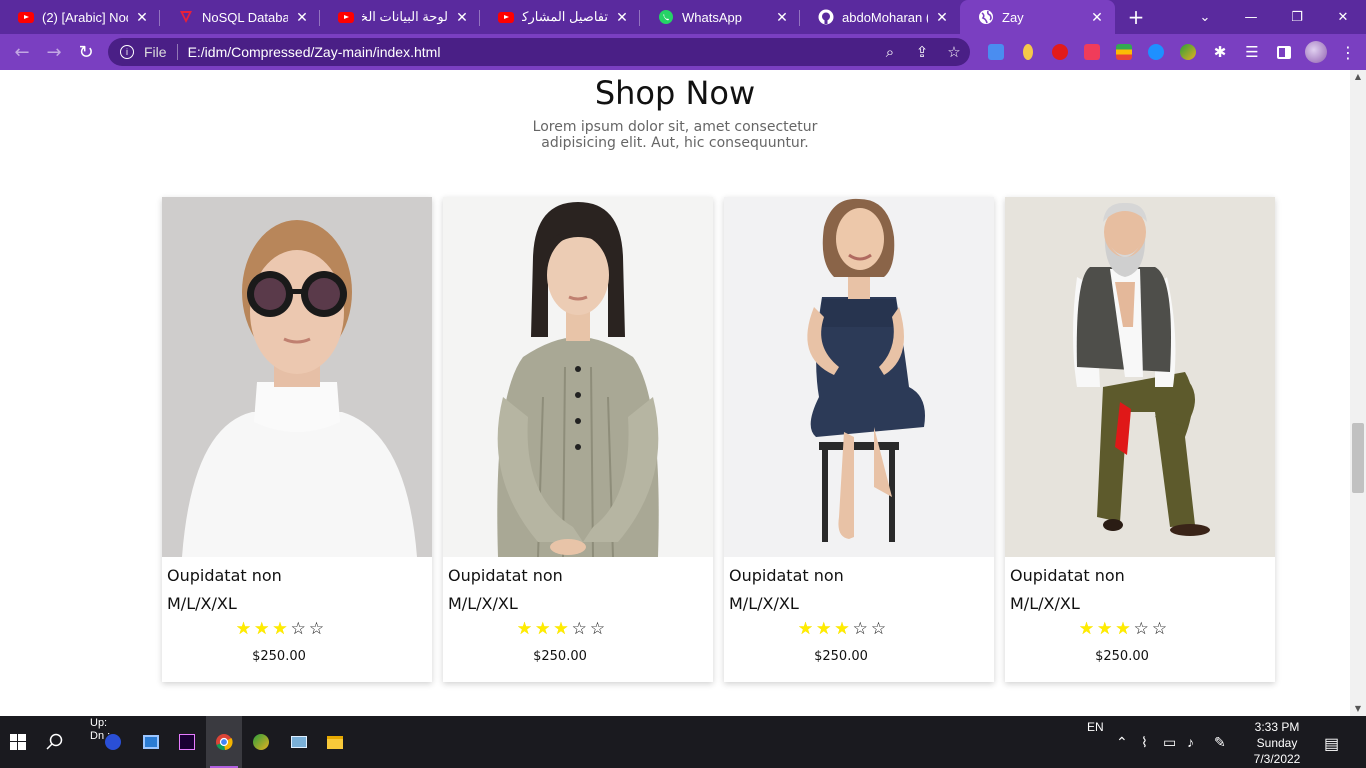 The image size is (1366, 768). Describe the element at coordinates (299, 742) in the screenshot. I see `taskbar-app-remote-desktop-icon` at that location.